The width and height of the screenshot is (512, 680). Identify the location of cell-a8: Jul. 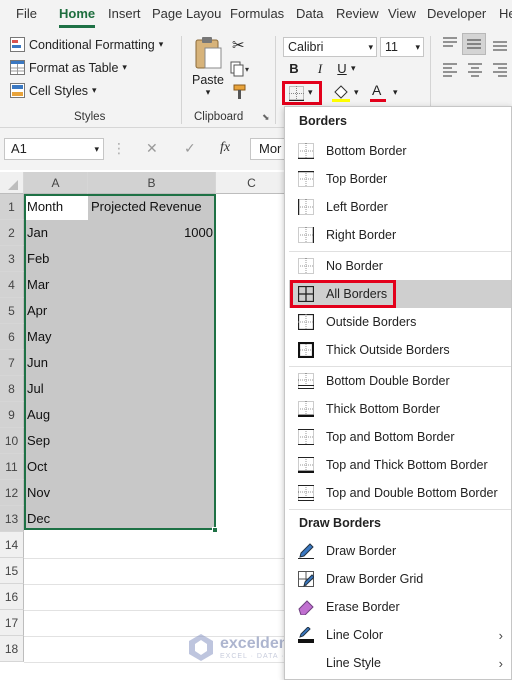
(35, 389).